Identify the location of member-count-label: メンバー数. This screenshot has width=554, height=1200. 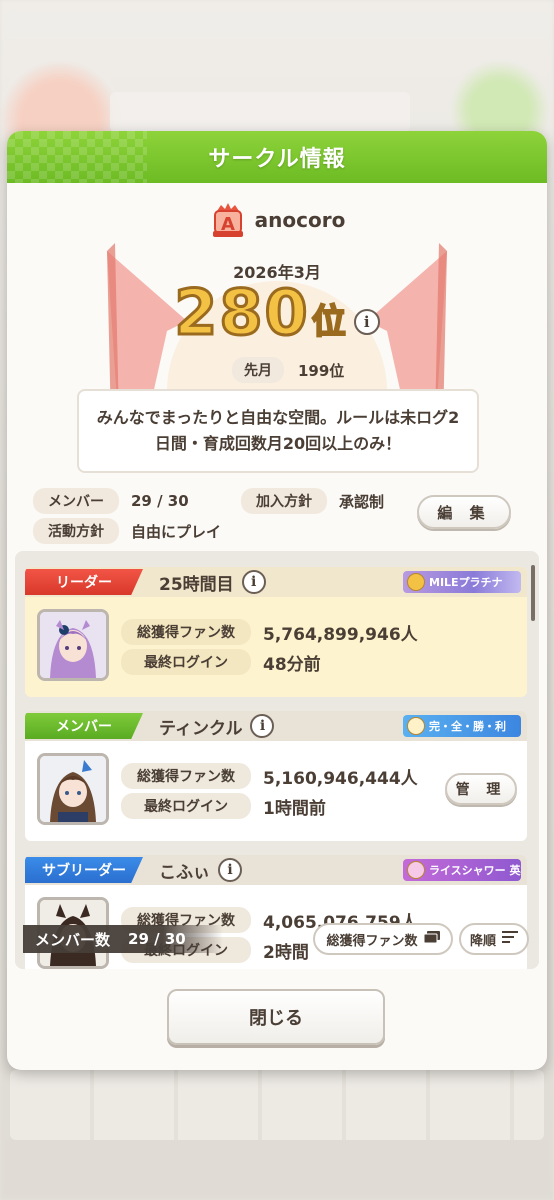
(73, 939).